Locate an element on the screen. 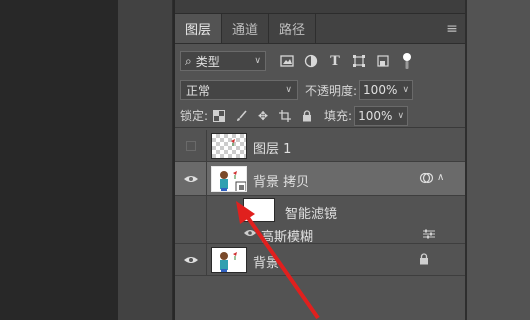 The image size is (530, 320). move-icon: ✥ is located at coordinates (263, 116).